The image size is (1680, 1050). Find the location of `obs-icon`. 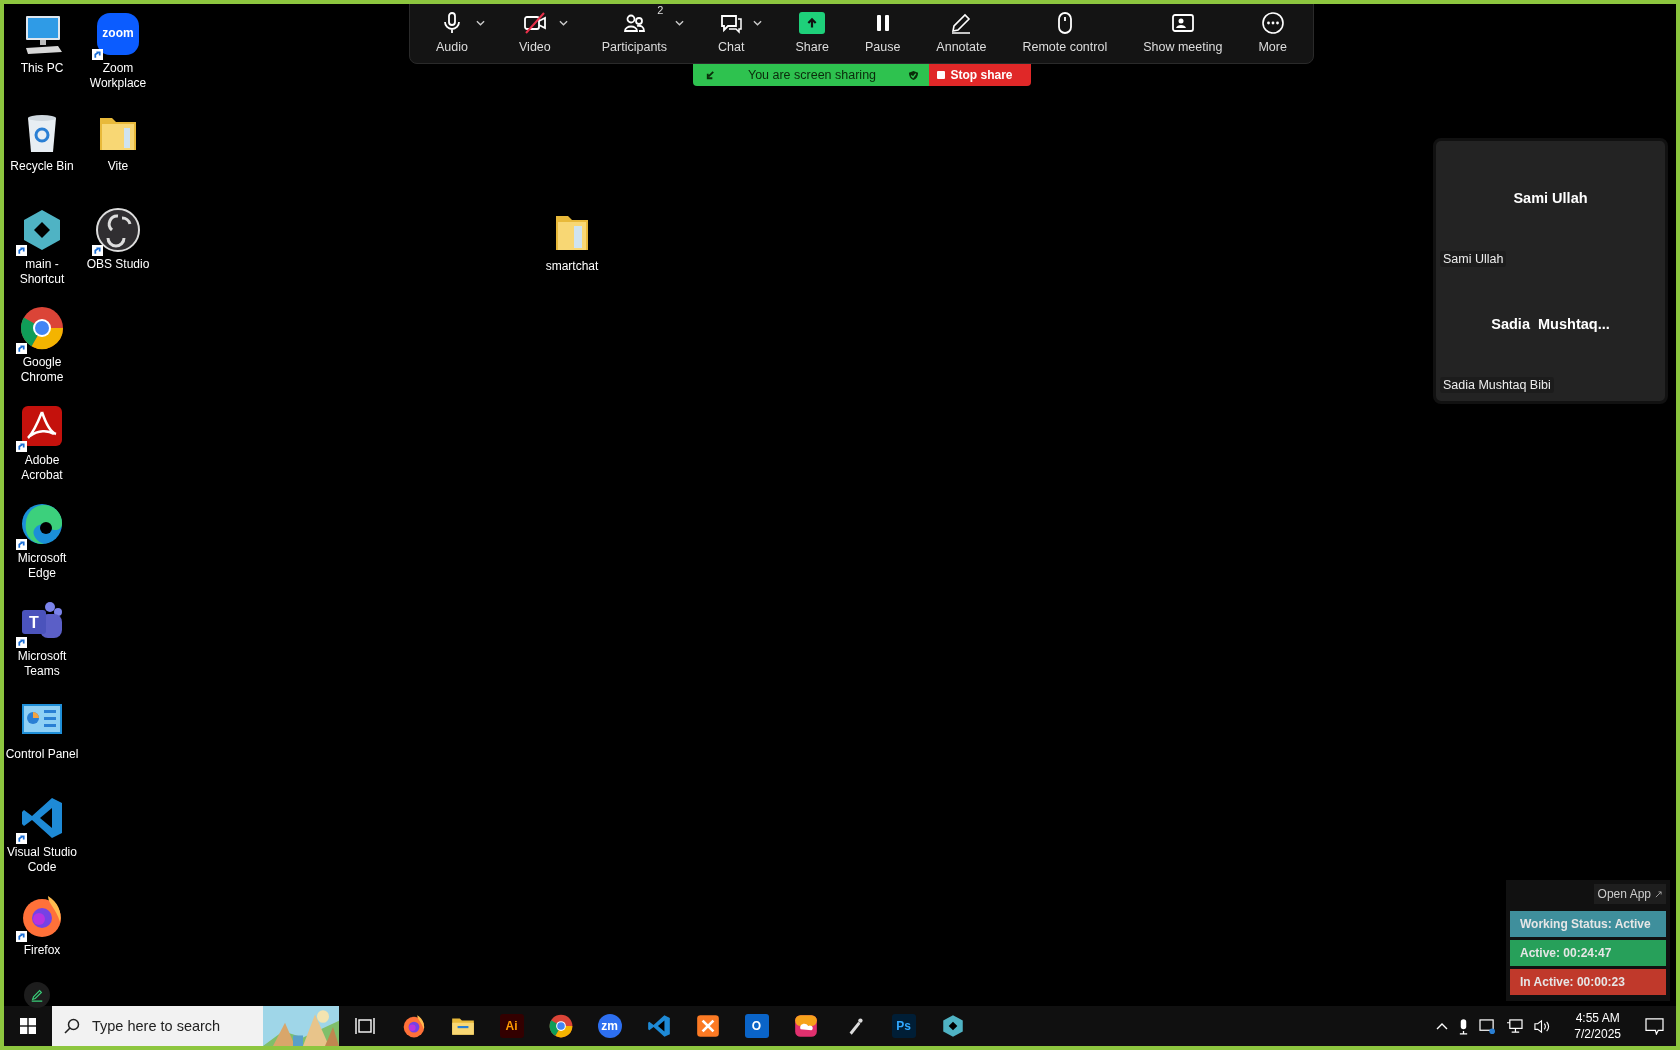

obs-icon is located at coordinates (118, 230).